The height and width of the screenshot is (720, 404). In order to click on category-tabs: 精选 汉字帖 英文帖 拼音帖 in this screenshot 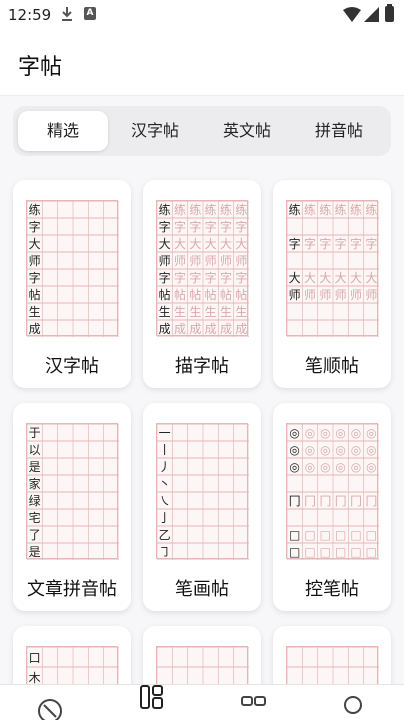, I will do `click(202, 131)`.